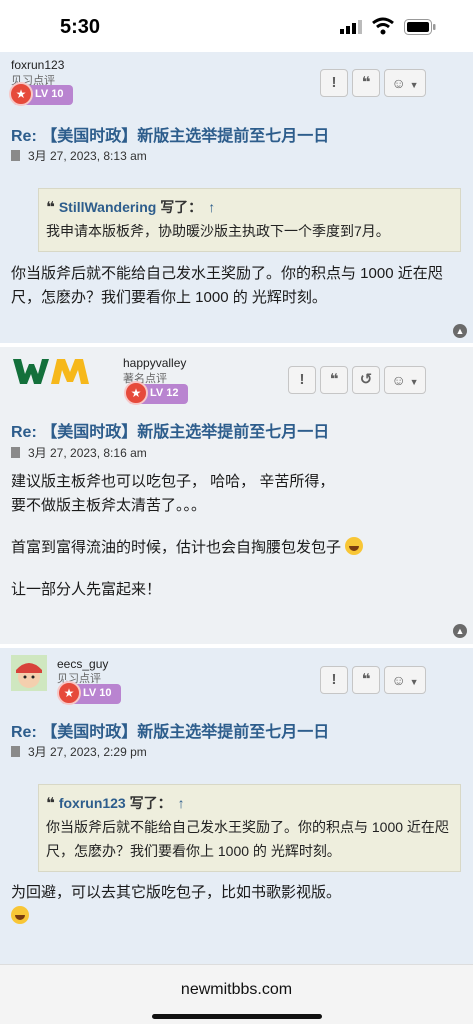 The height and width of the screenshot is (1024, 473). I want to click on post-tools: ! ❝ ↺ ☺ ▼, so click(357, 380).